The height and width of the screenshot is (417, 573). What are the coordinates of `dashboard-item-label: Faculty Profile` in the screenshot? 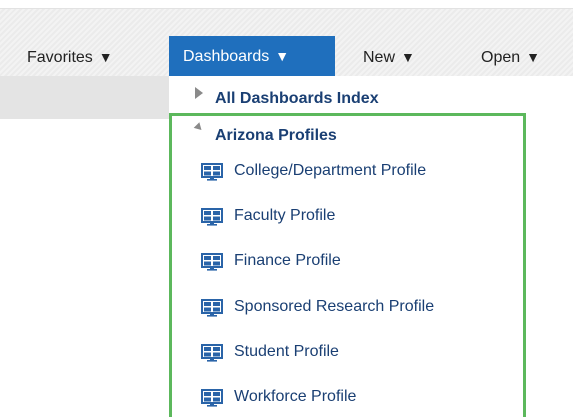 It's located at (285, 215).